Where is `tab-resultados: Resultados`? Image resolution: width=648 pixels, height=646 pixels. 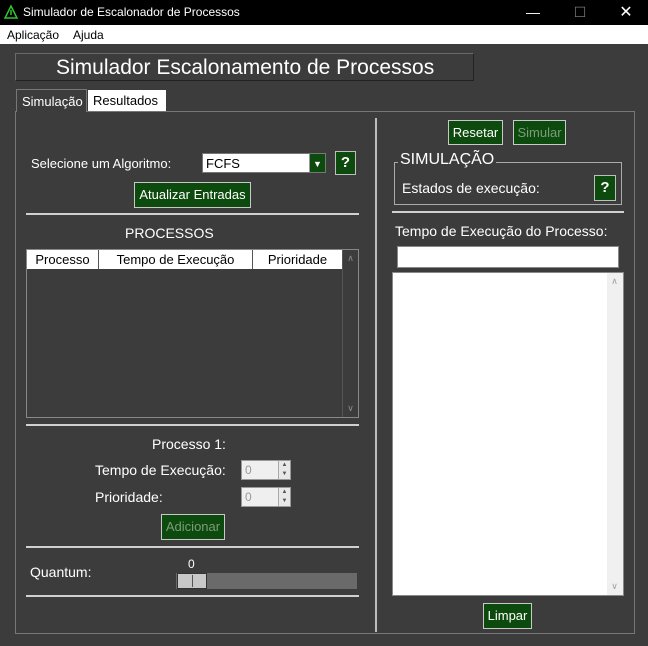
tab-resultados: Resultados is located at coordinates (127, 100).